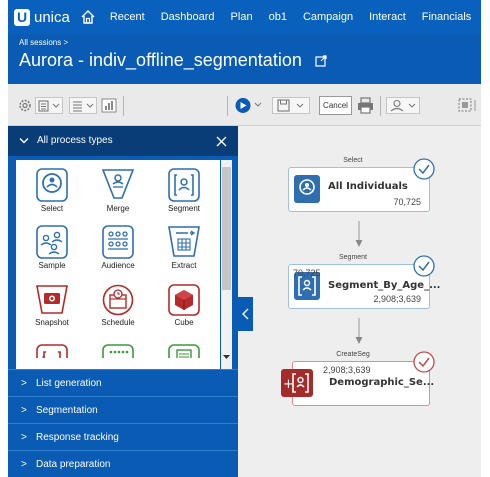 The image size is (490, 477). Describe the element at coordinates (307, 189) in the screenshot. I see `select-node-icon` at that location.